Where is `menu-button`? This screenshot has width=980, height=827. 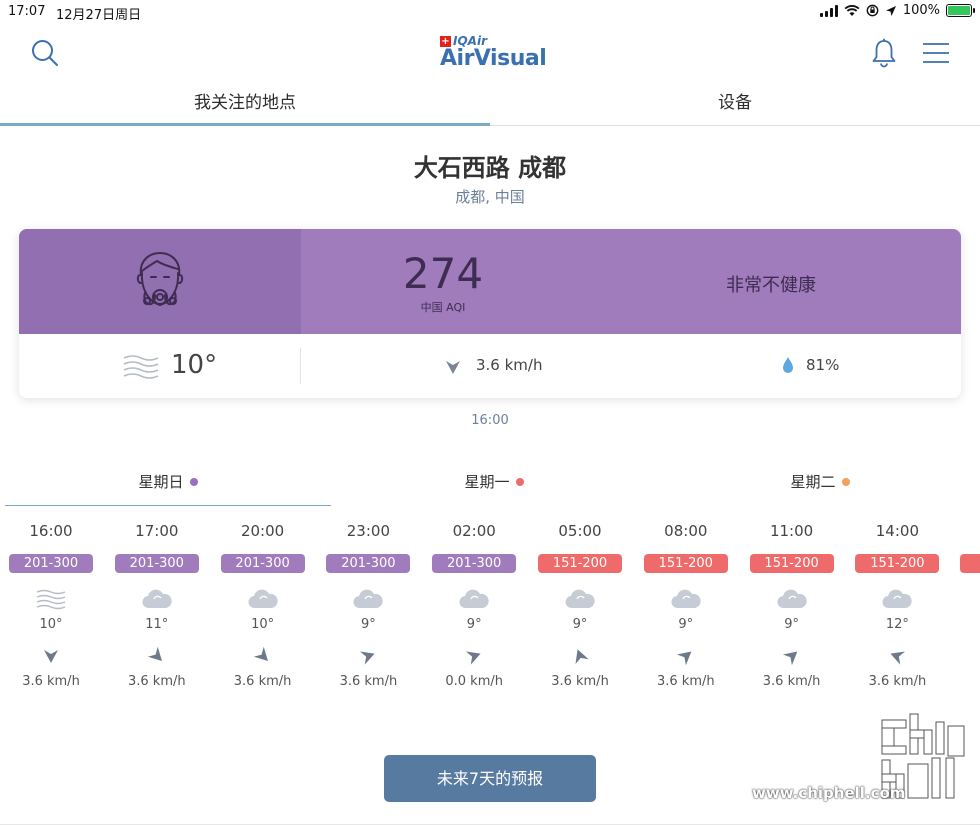
menu-button is located at coordinates (936, 55).